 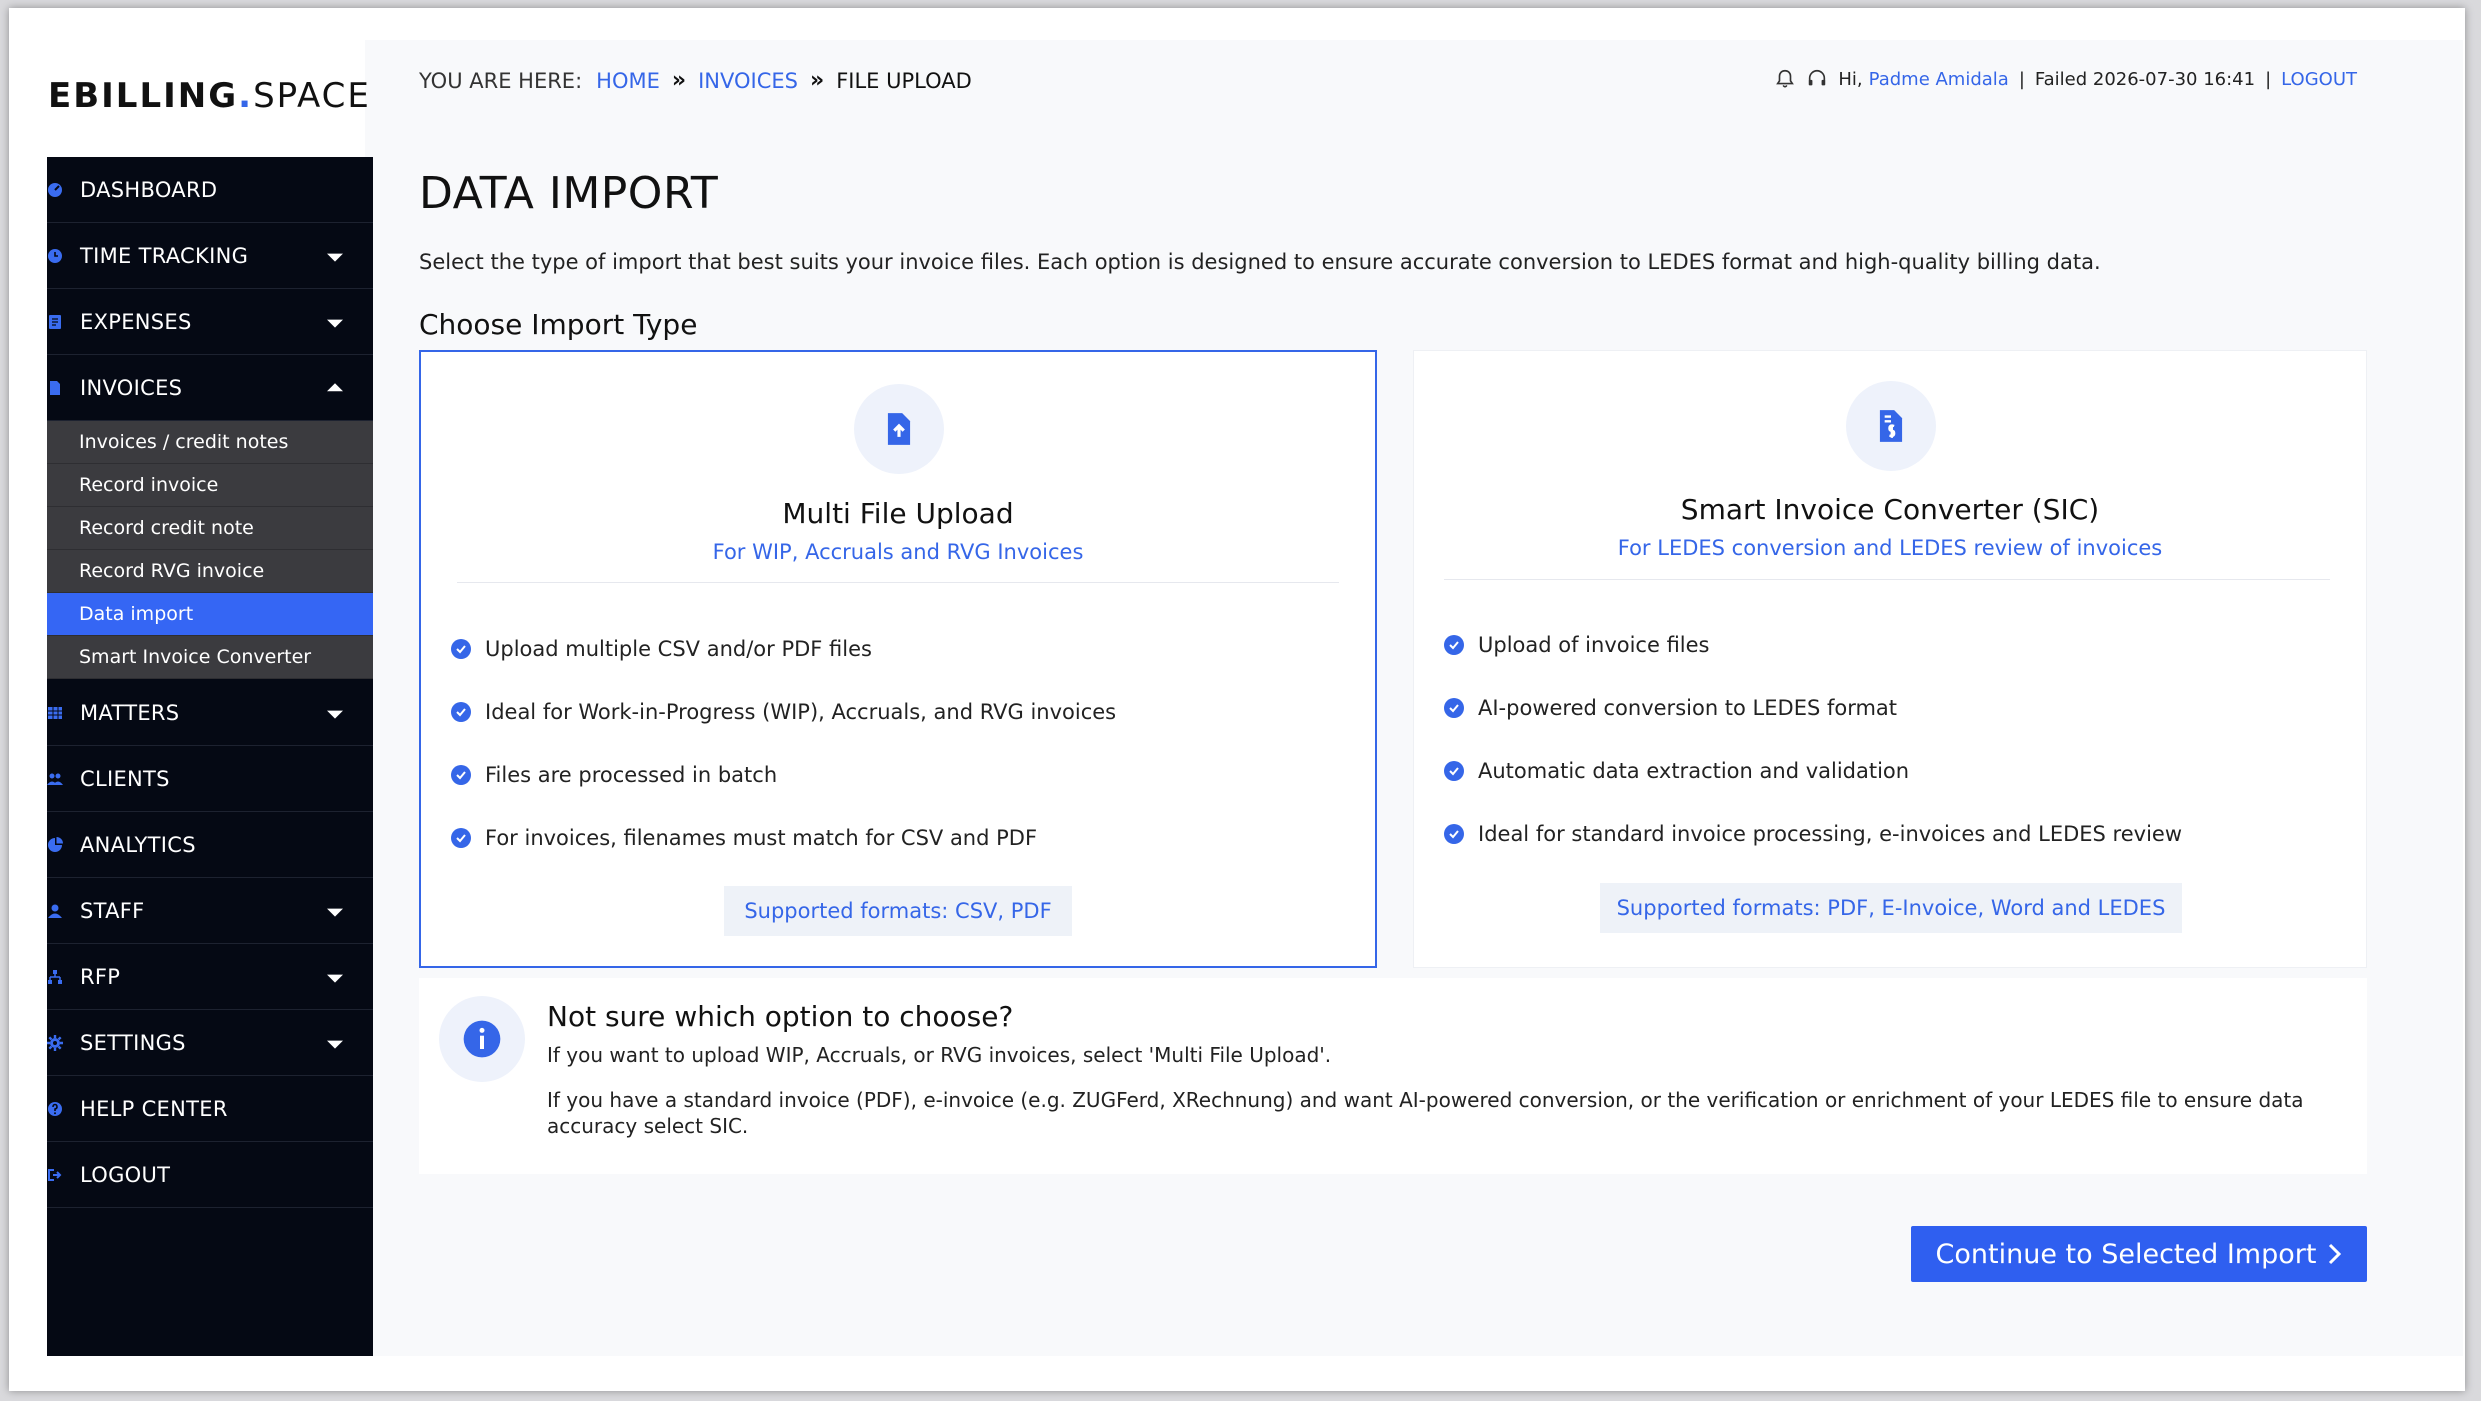 What do you see at coordinates (210, 911) in the screenshot?
I see `sidebar-item-staff: STAFF` at bounding box center [210, 911].